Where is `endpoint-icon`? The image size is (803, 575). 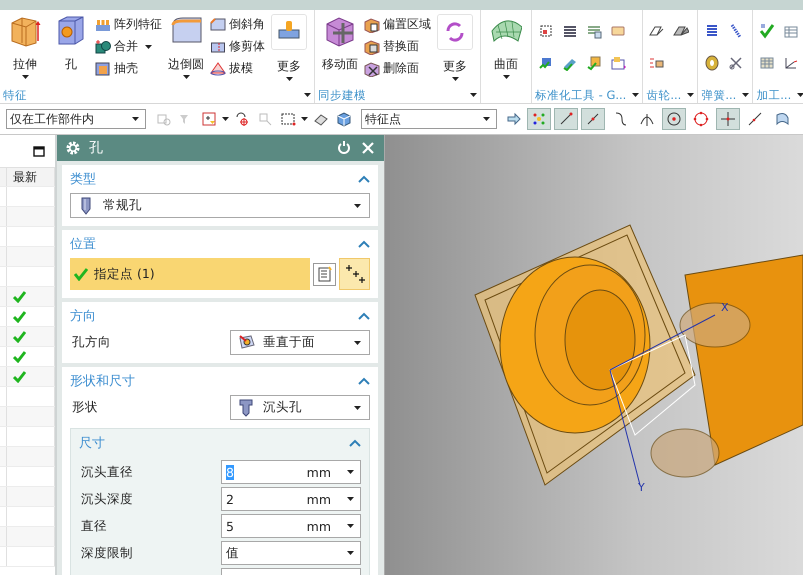 endpoint-icon is located at coordinates (566, 119).